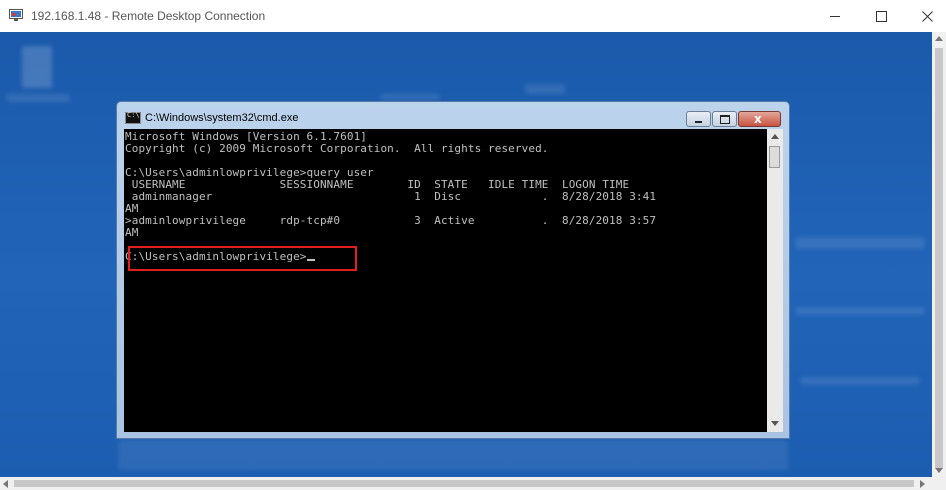 This screenshot has height=490, width=946. What do you see at coordinates (148, 16) in the screenshot?
I see `window-title: 192.168.1.48 - Remote Desktop Connection` at bounding box center [148, 16].